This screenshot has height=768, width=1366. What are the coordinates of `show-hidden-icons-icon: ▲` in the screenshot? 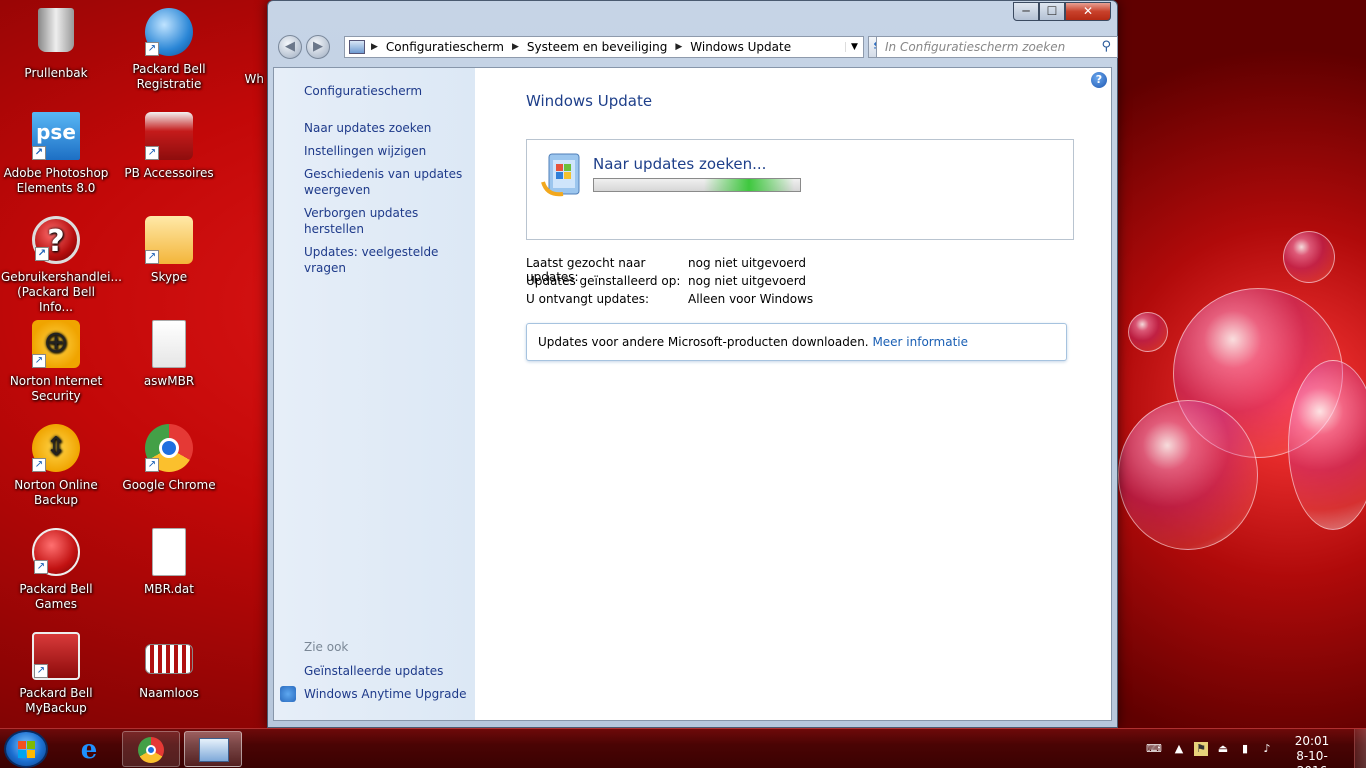 It's located at (1179, 749).